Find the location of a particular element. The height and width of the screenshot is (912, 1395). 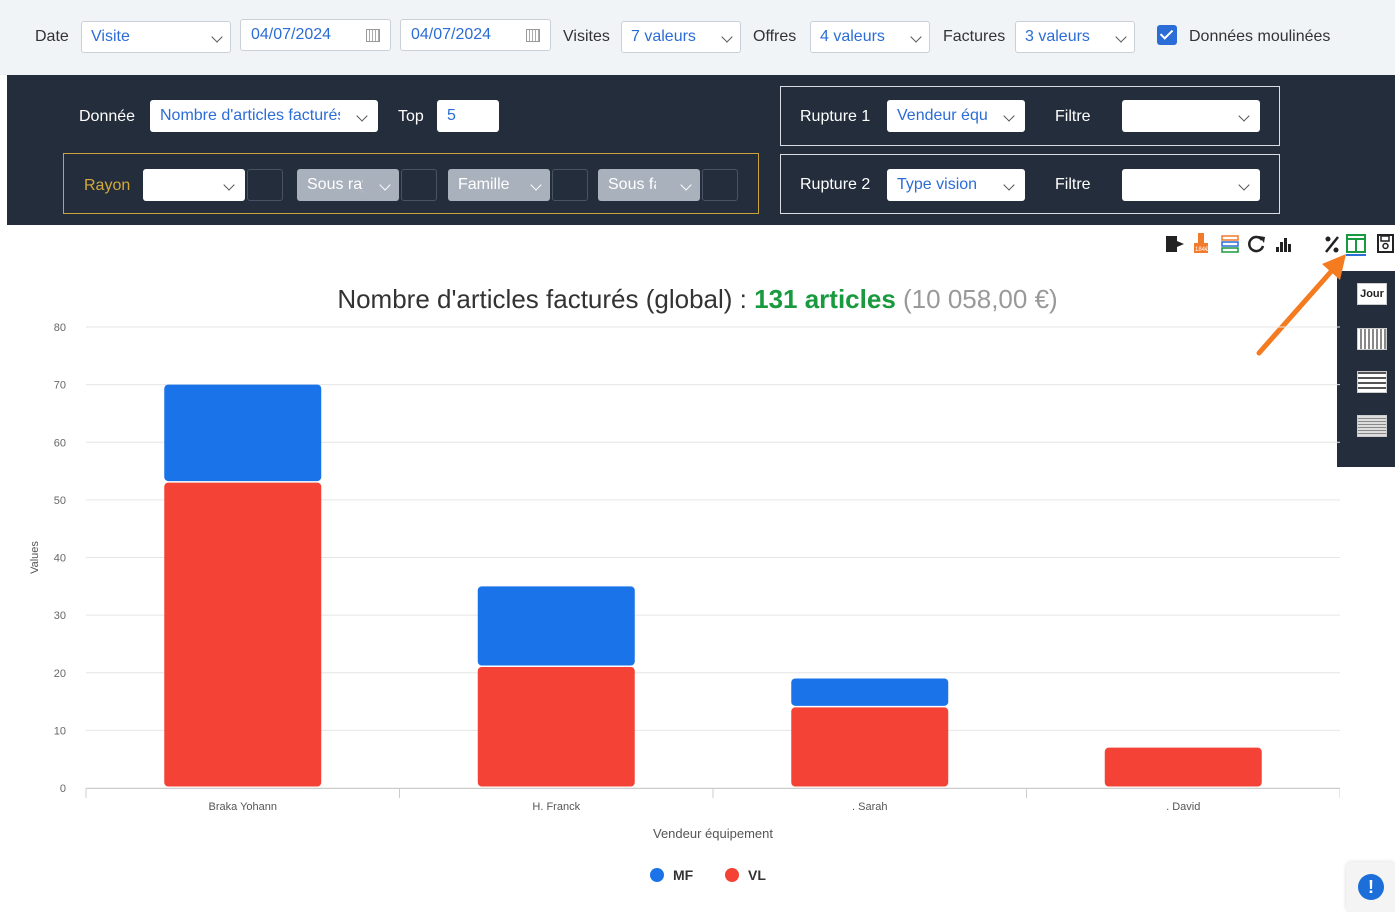

sous-famille-value: Sous famille is located at coordinates (632, 184).